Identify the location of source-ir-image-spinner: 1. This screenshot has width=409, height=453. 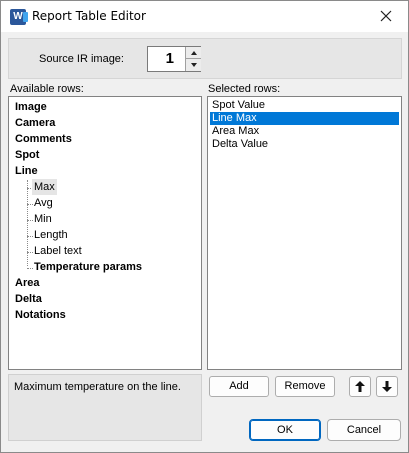
(174, 59).